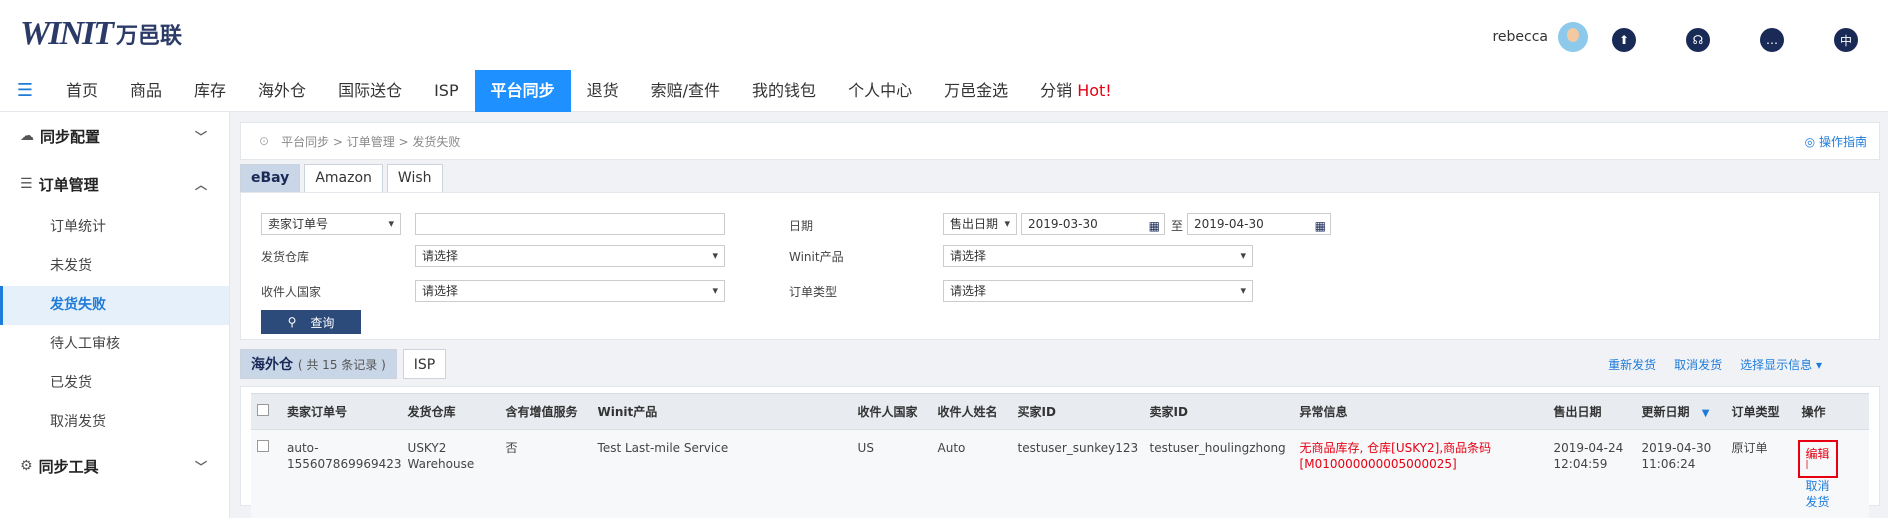  What do you see at coordinates (264, 141) in the screenshot?
I see `location-pin-icon: ⊙` at bounding box center [264, 141].